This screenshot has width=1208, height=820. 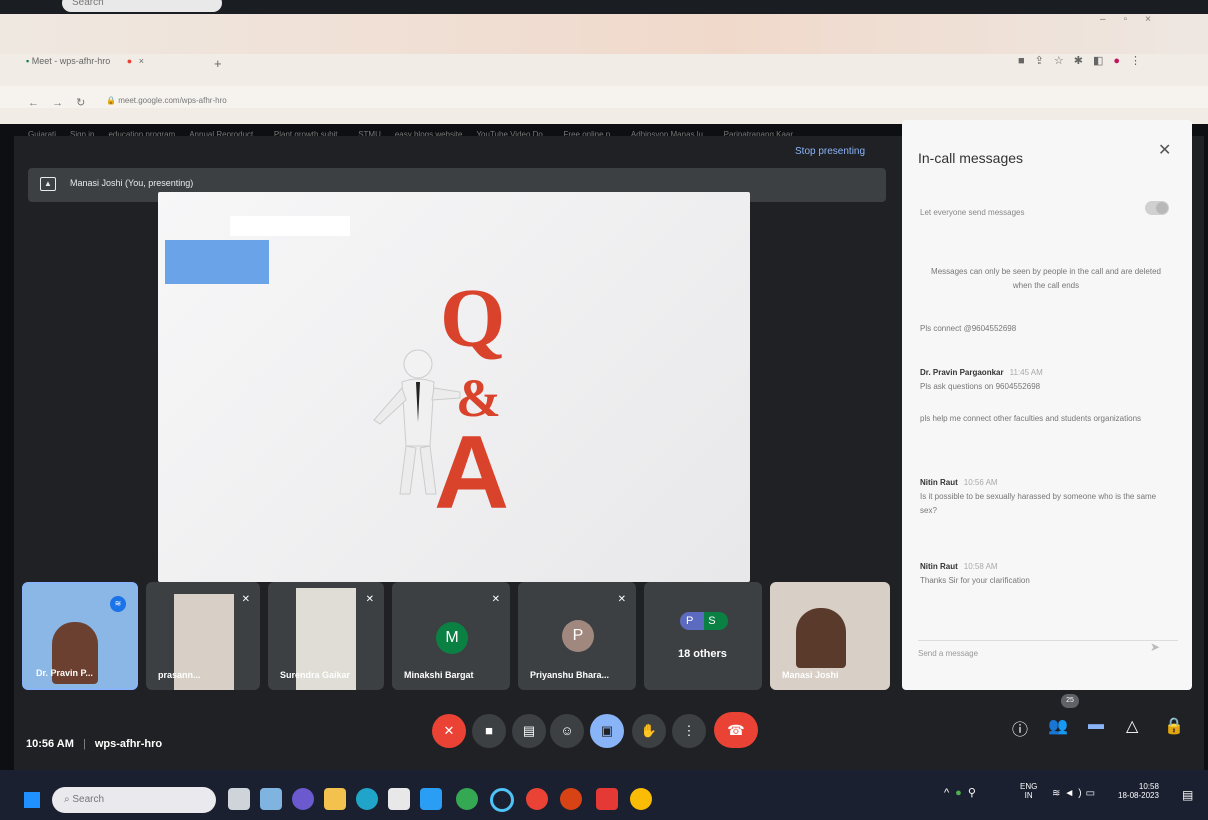 I want to click on meeting-code: wps-afhr-hro, so click(x=128, y=744).